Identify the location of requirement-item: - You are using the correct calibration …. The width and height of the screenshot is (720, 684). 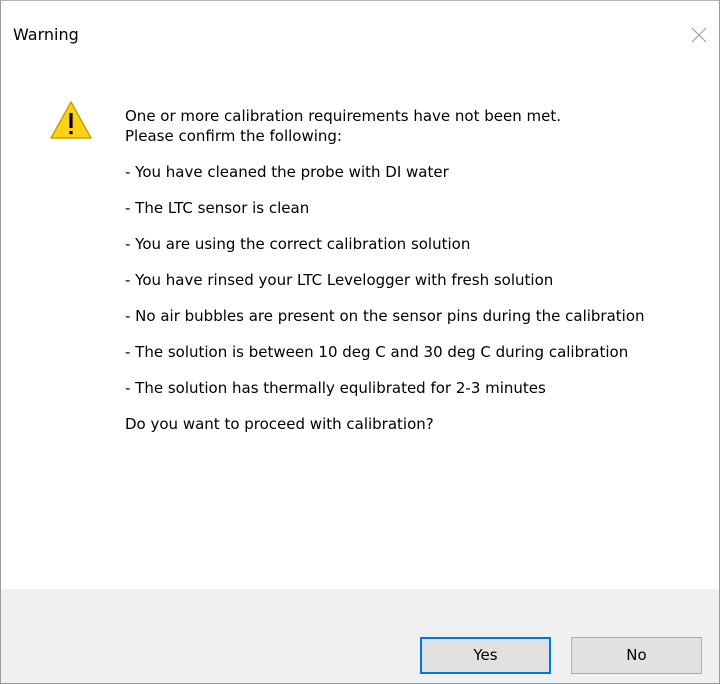
(298, 244).